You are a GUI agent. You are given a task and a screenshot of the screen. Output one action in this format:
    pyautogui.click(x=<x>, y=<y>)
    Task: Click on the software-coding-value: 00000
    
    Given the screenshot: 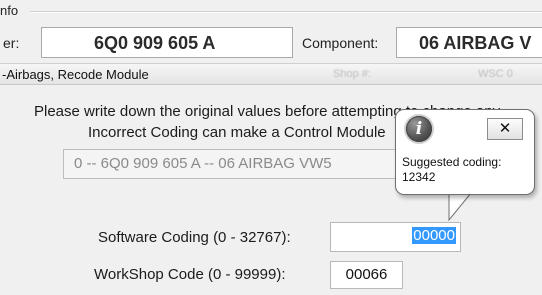 What is the action you would take?
    pyautogui.click(x=434, y=235)
    